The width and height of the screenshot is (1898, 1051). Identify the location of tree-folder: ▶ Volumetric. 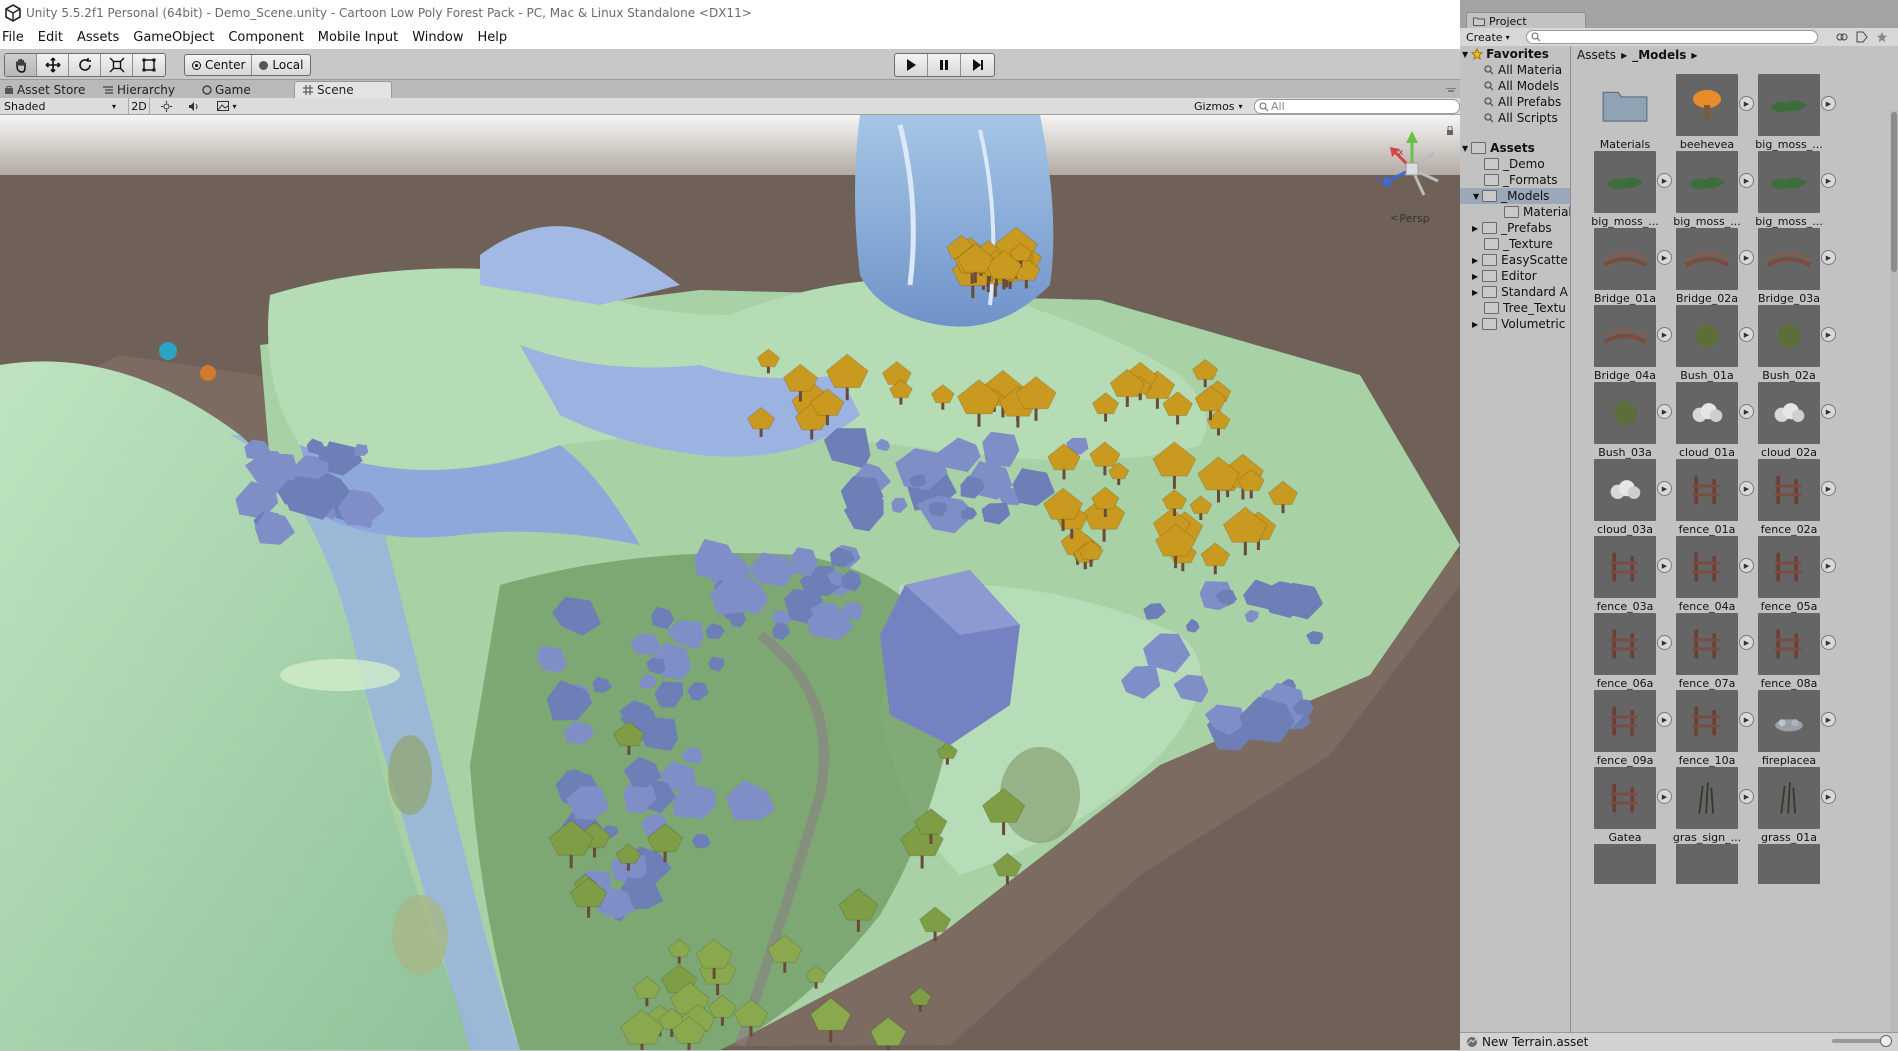
(1518, 324).